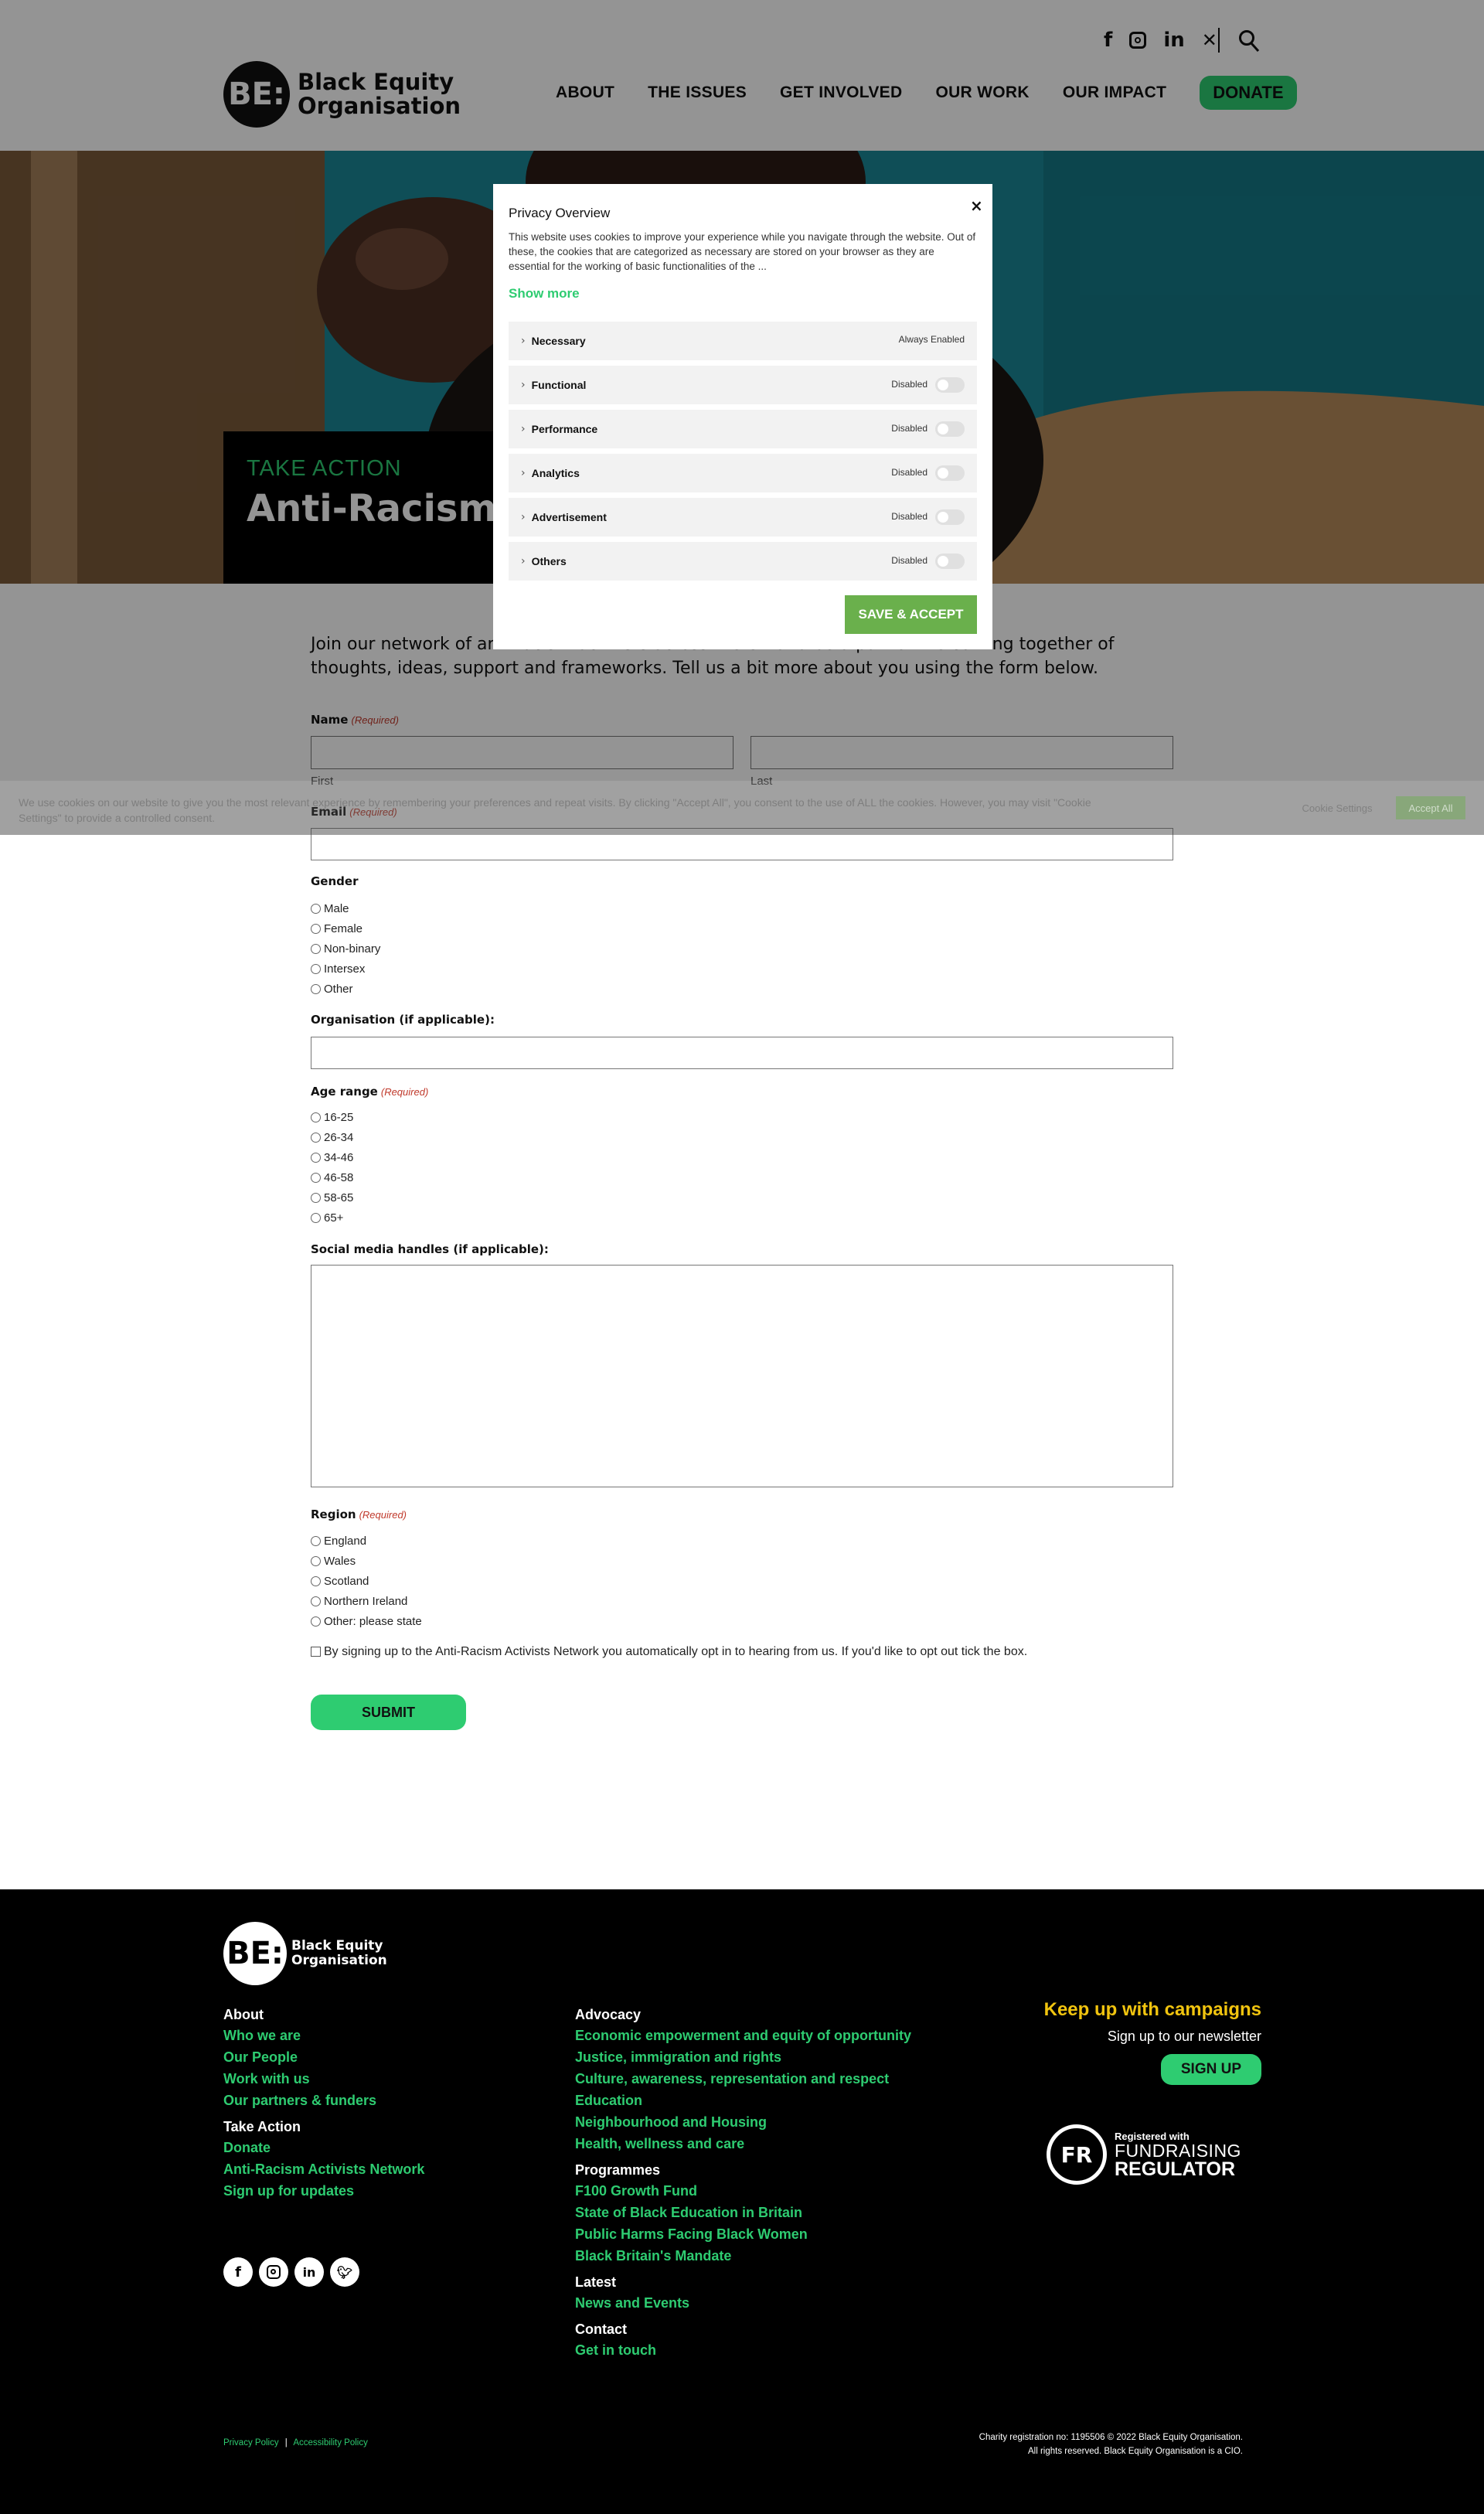 This screenshot has height=2514, width=1484. I want to click on instagram-icon, so click(273, 2272).